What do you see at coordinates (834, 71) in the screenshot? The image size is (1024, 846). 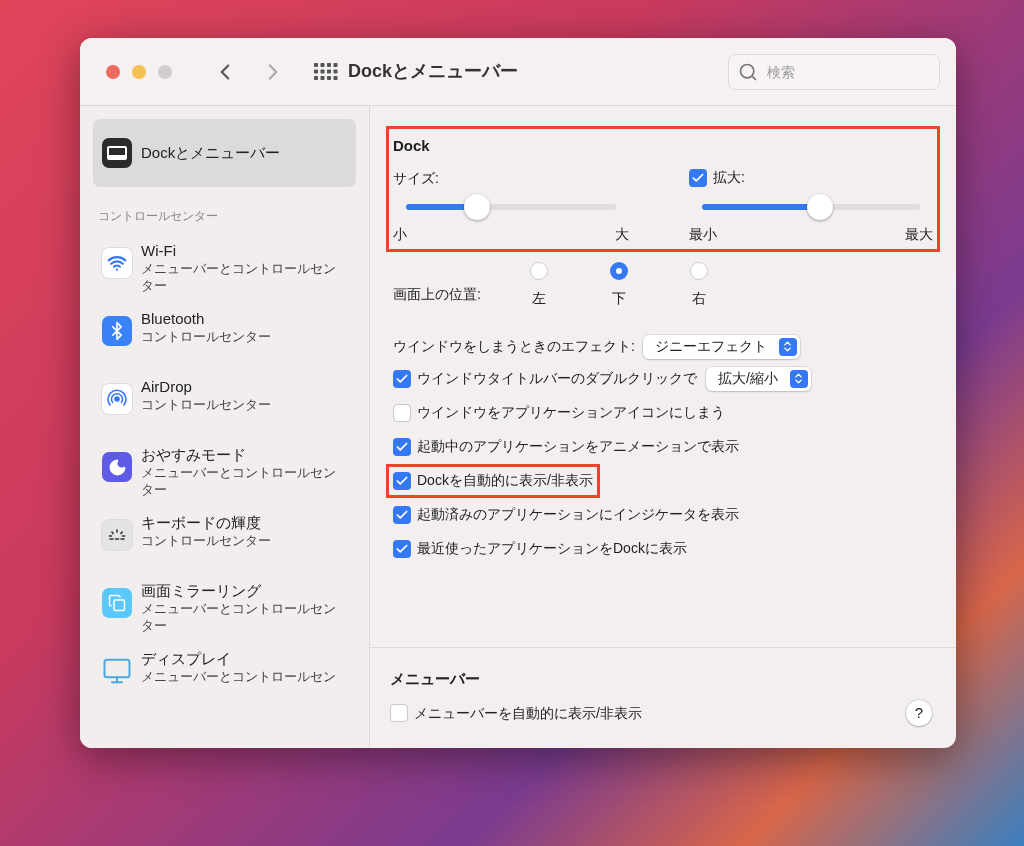 I see `search-field: 検索` at bounding box center [834, 71].